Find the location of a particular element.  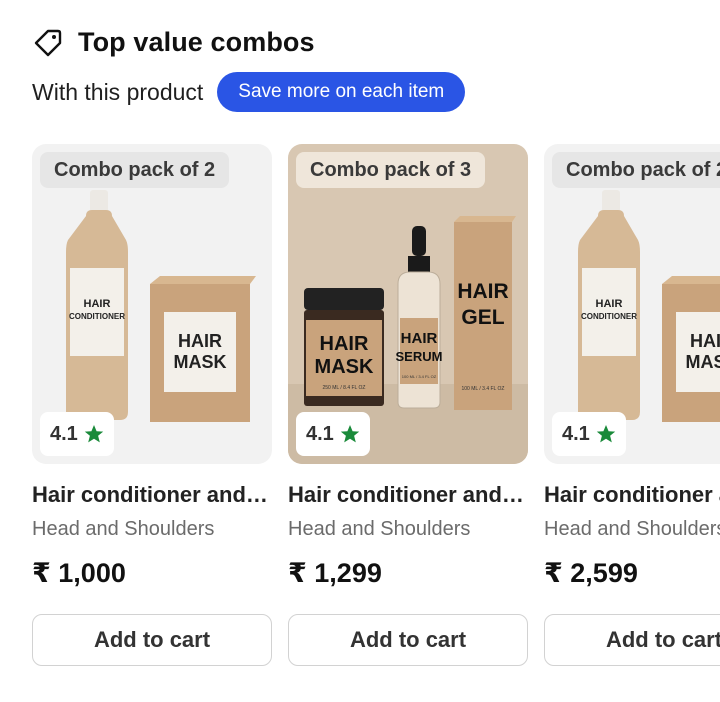

subheader-row: With this product Save more on each item is located at coordinates (249, 92).